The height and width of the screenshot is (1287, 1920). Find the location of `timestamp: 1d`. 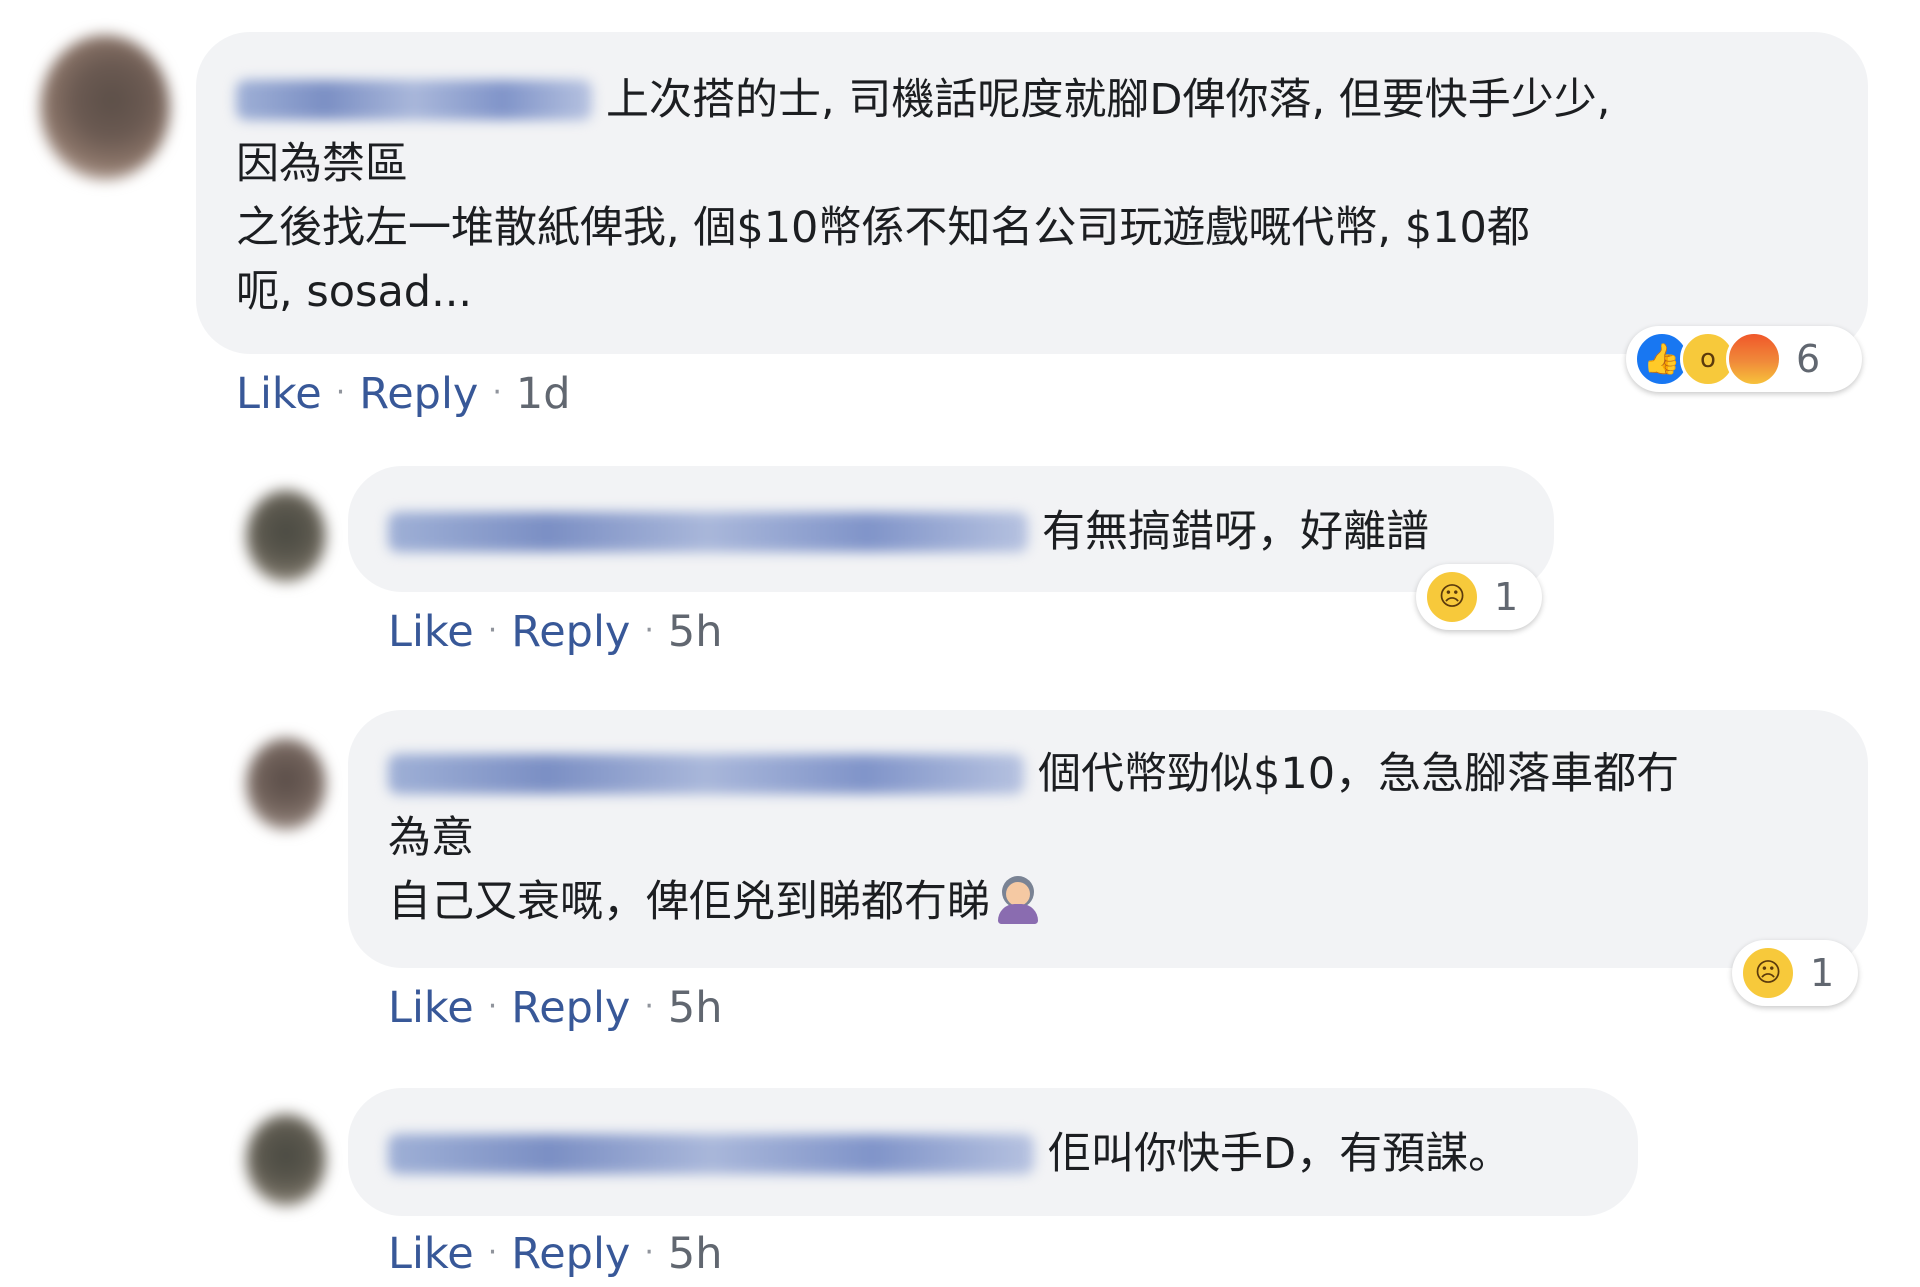

timestamp: 1d is located at coordinates (543, 394).